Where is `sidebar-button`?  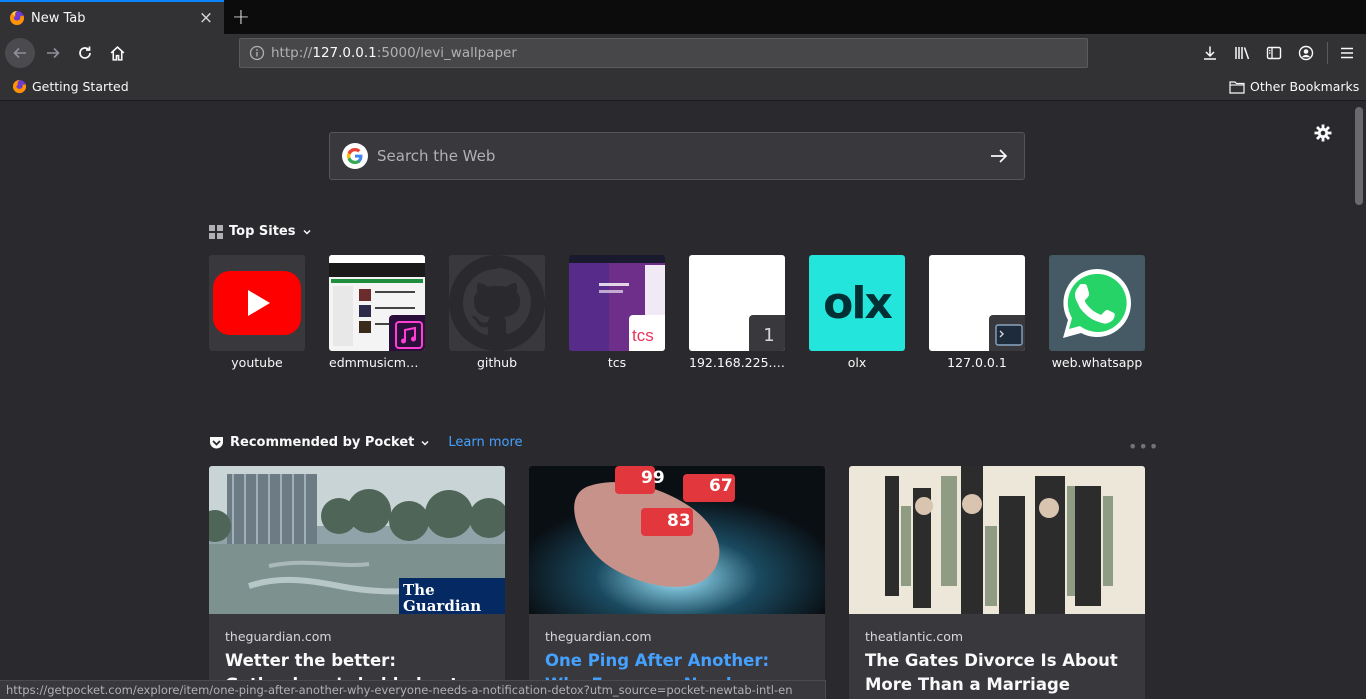 sidebar-button is located at coordinates (1274, 53).